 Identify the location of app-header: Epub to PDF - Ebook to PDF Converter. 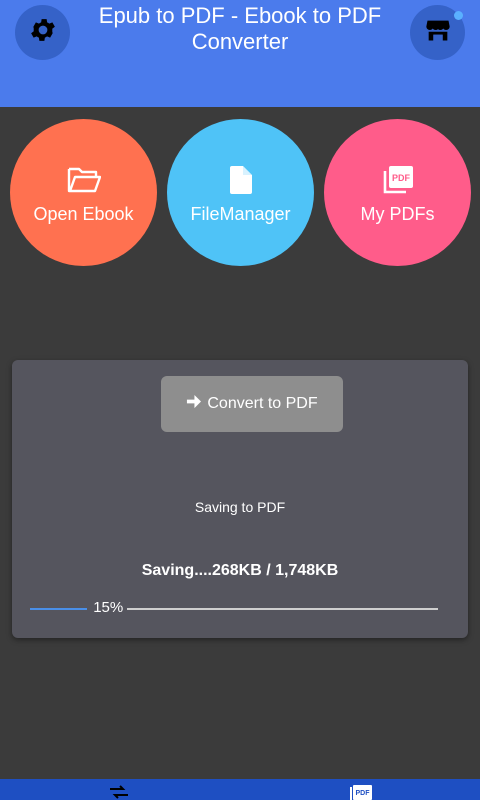
(240, 53).